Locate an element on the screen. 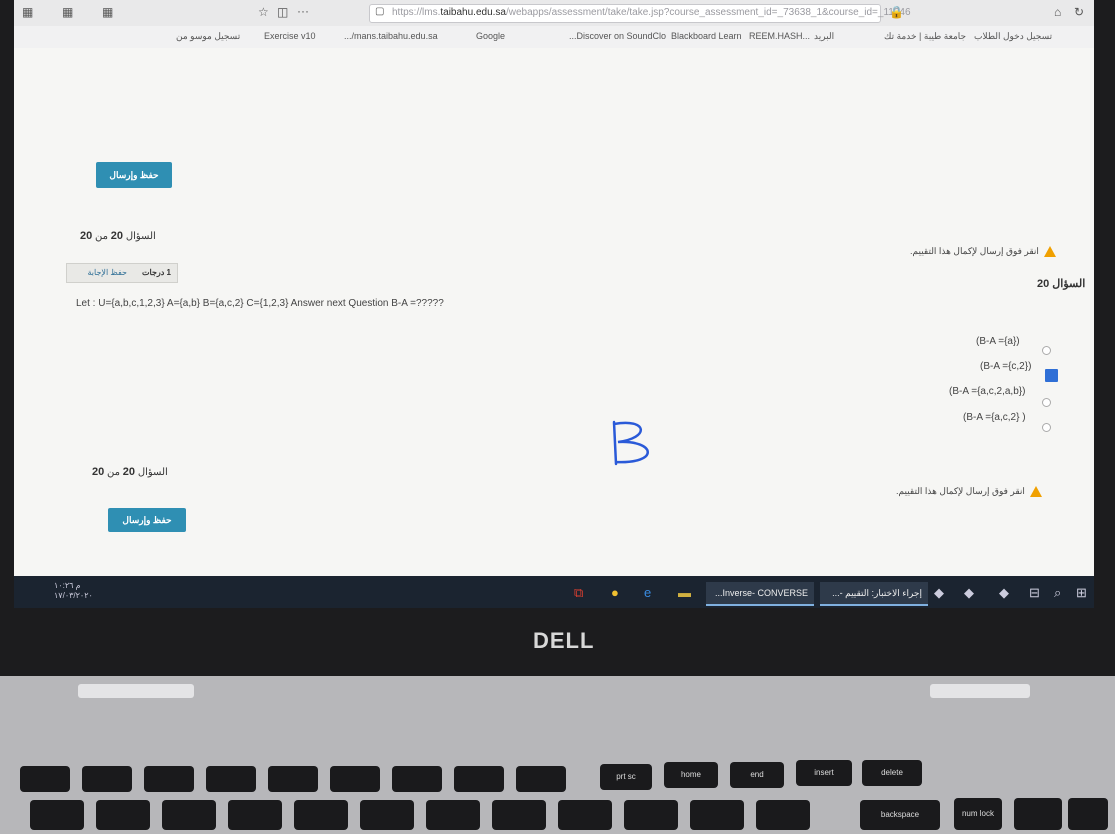  question-counter-bottom: السؤال 20 من 20 is located at coordinates (130, 472).